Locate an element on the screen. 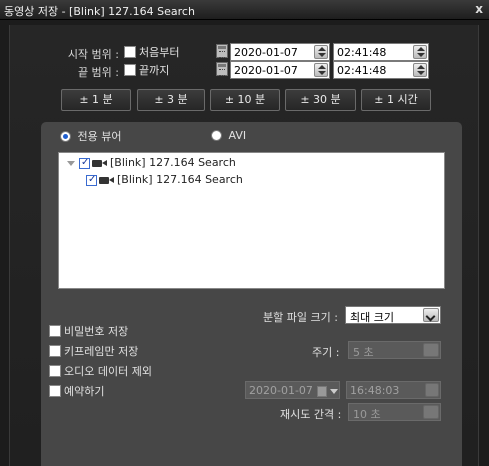  keyframe-only-checkbox is located at coordinates (55, 351).